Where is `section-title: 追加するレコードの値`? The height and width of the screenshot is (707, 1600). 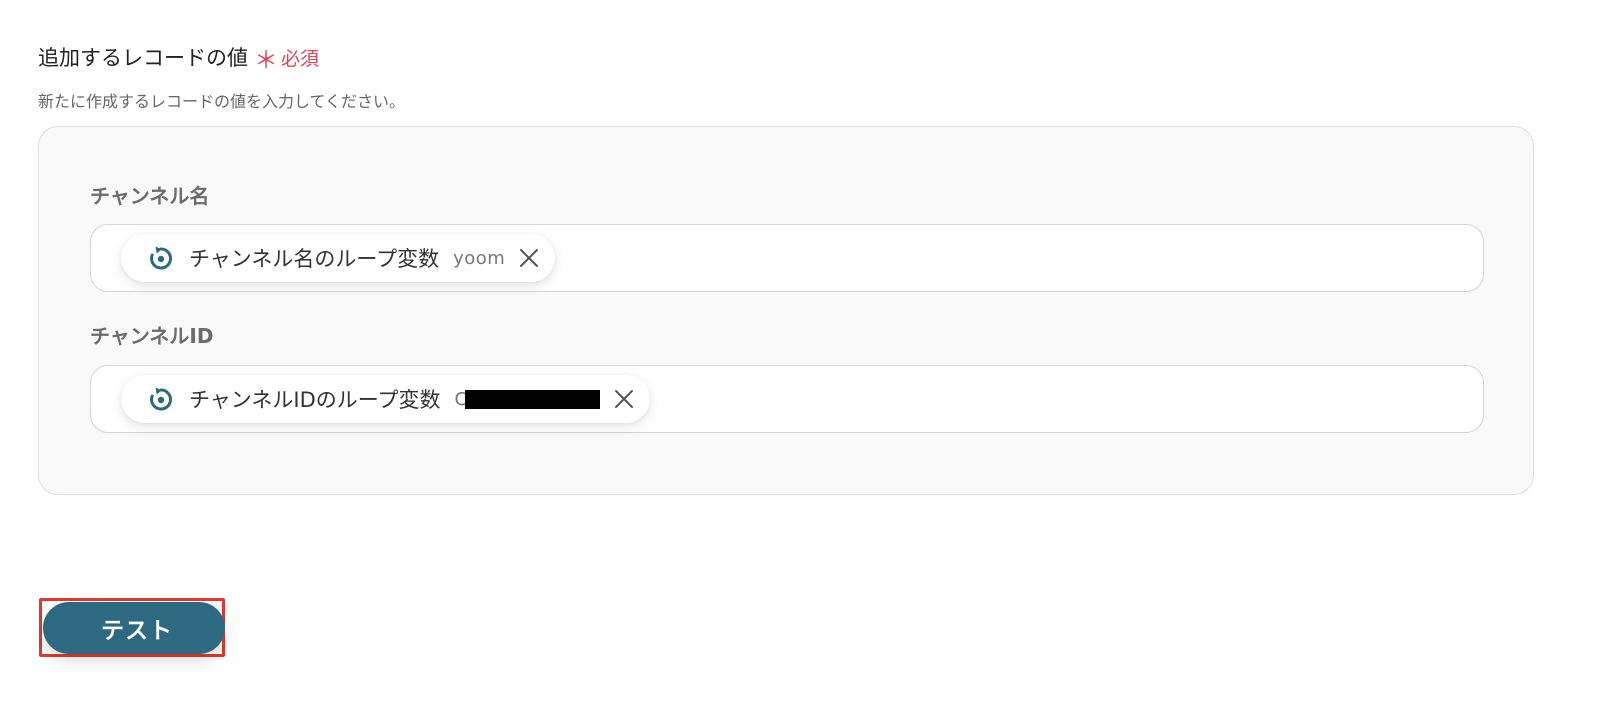
section-title: 追加するレコードの値 is located at coordinates (143, 58).